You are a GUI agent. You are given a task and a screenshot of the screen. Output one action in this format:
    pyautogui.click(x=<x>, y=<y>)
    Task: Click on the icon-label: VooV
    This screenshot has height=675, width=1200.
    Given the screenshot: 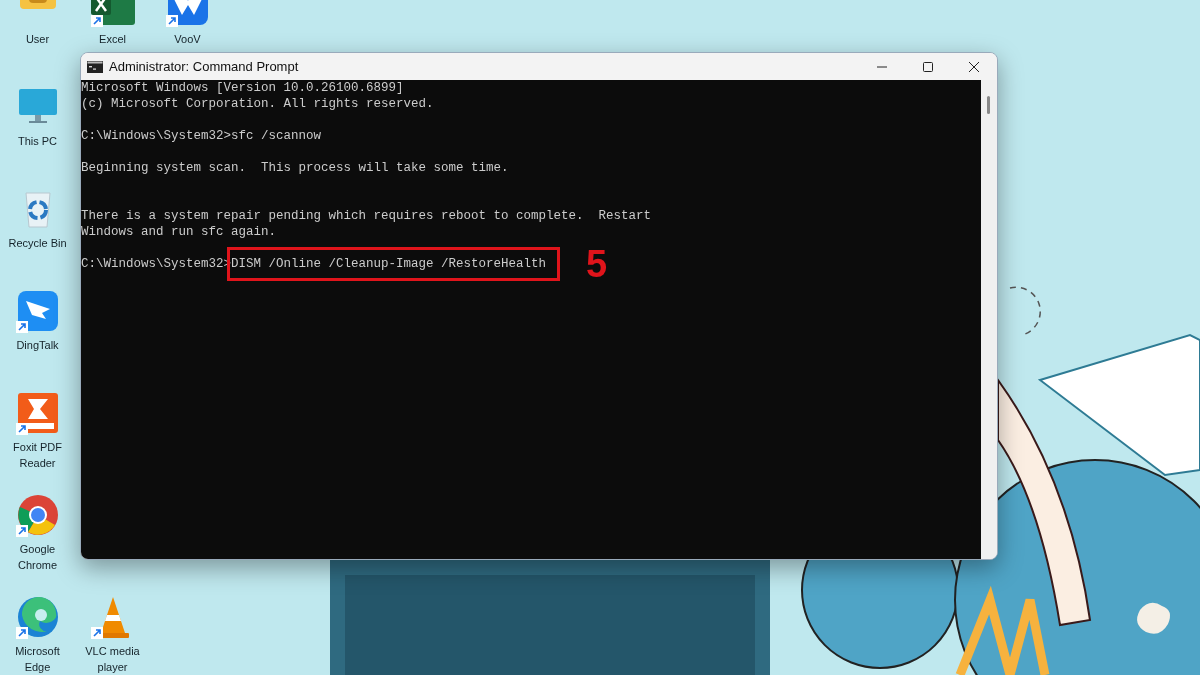 What is the action you would take?
    pyautogui.click(x=187, y=39)
    